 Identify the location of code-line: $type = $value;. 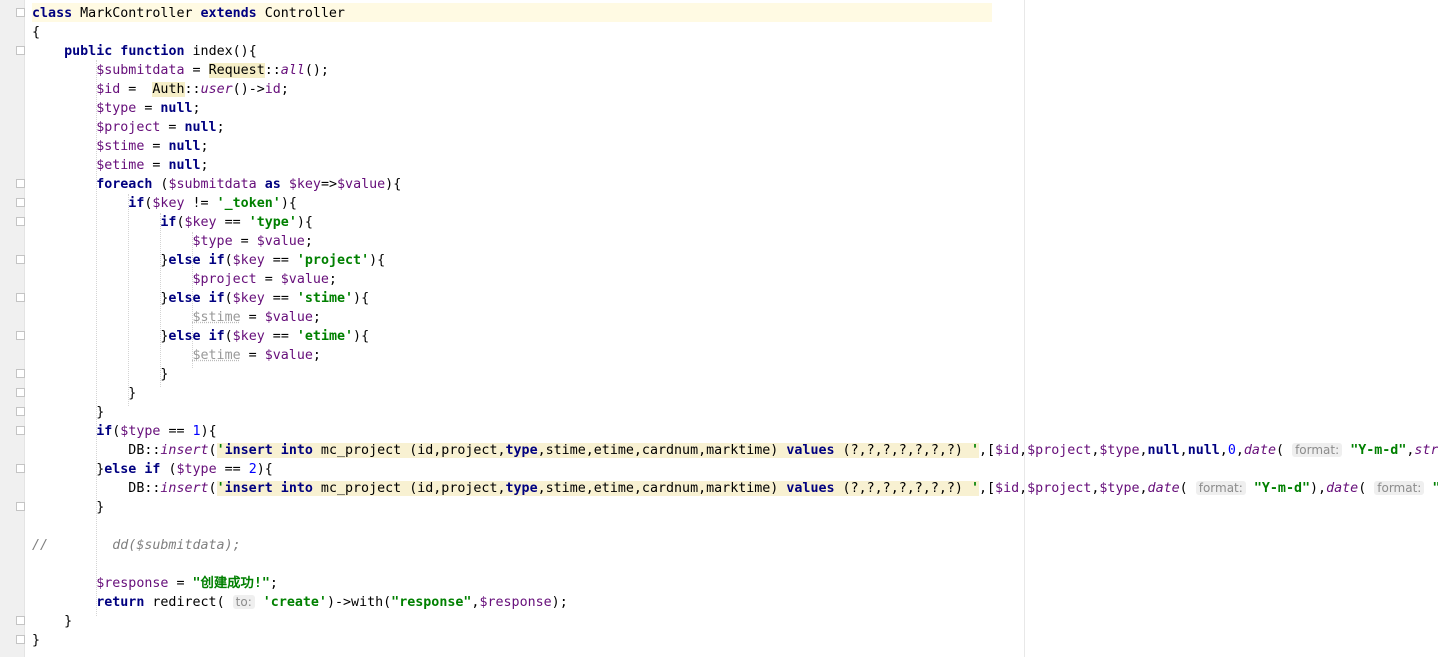
(172, 241).